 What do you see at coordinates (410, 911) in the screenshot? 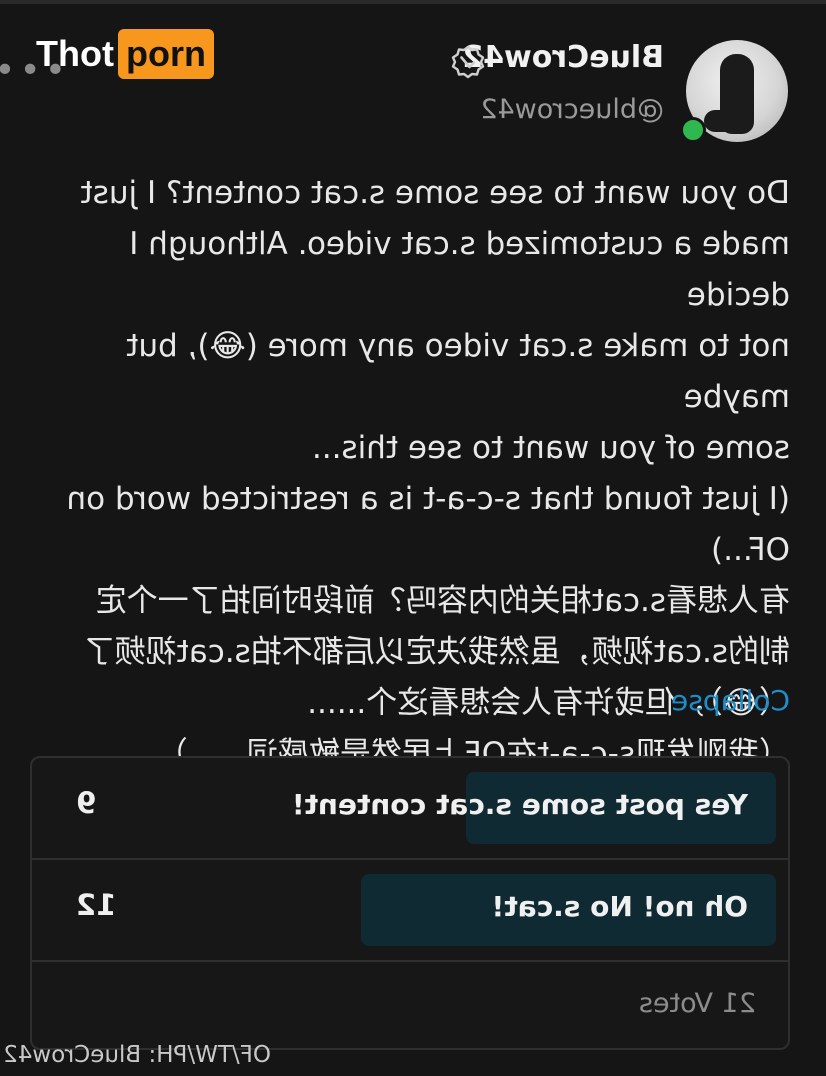
I see `poll-option-no: Oh no! No s.cat! 12` at bounding box center [410, 911].